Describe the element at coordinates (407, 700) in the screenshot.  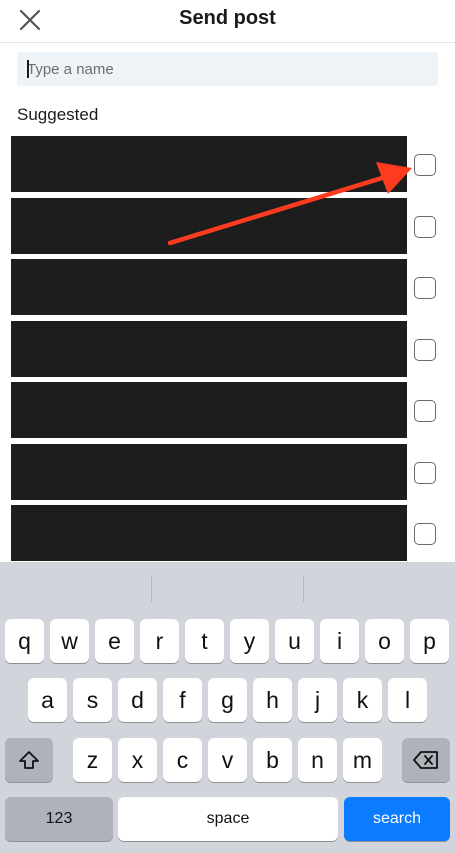
I see `key-l: l` at that location.